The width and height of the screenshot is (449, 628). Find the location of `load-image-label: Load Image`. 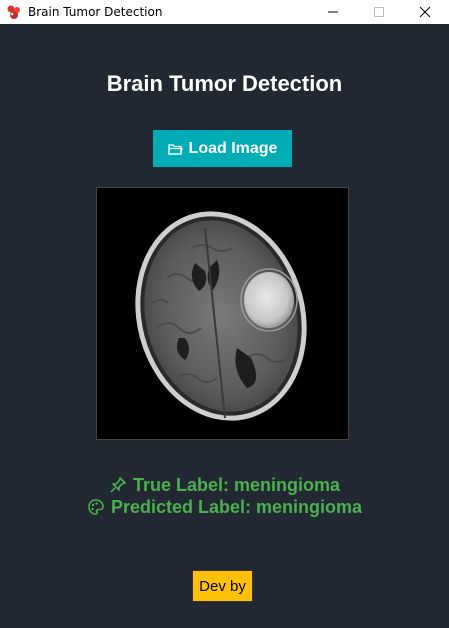

load-image-label: Load Image is located at coordinates (233, 148).